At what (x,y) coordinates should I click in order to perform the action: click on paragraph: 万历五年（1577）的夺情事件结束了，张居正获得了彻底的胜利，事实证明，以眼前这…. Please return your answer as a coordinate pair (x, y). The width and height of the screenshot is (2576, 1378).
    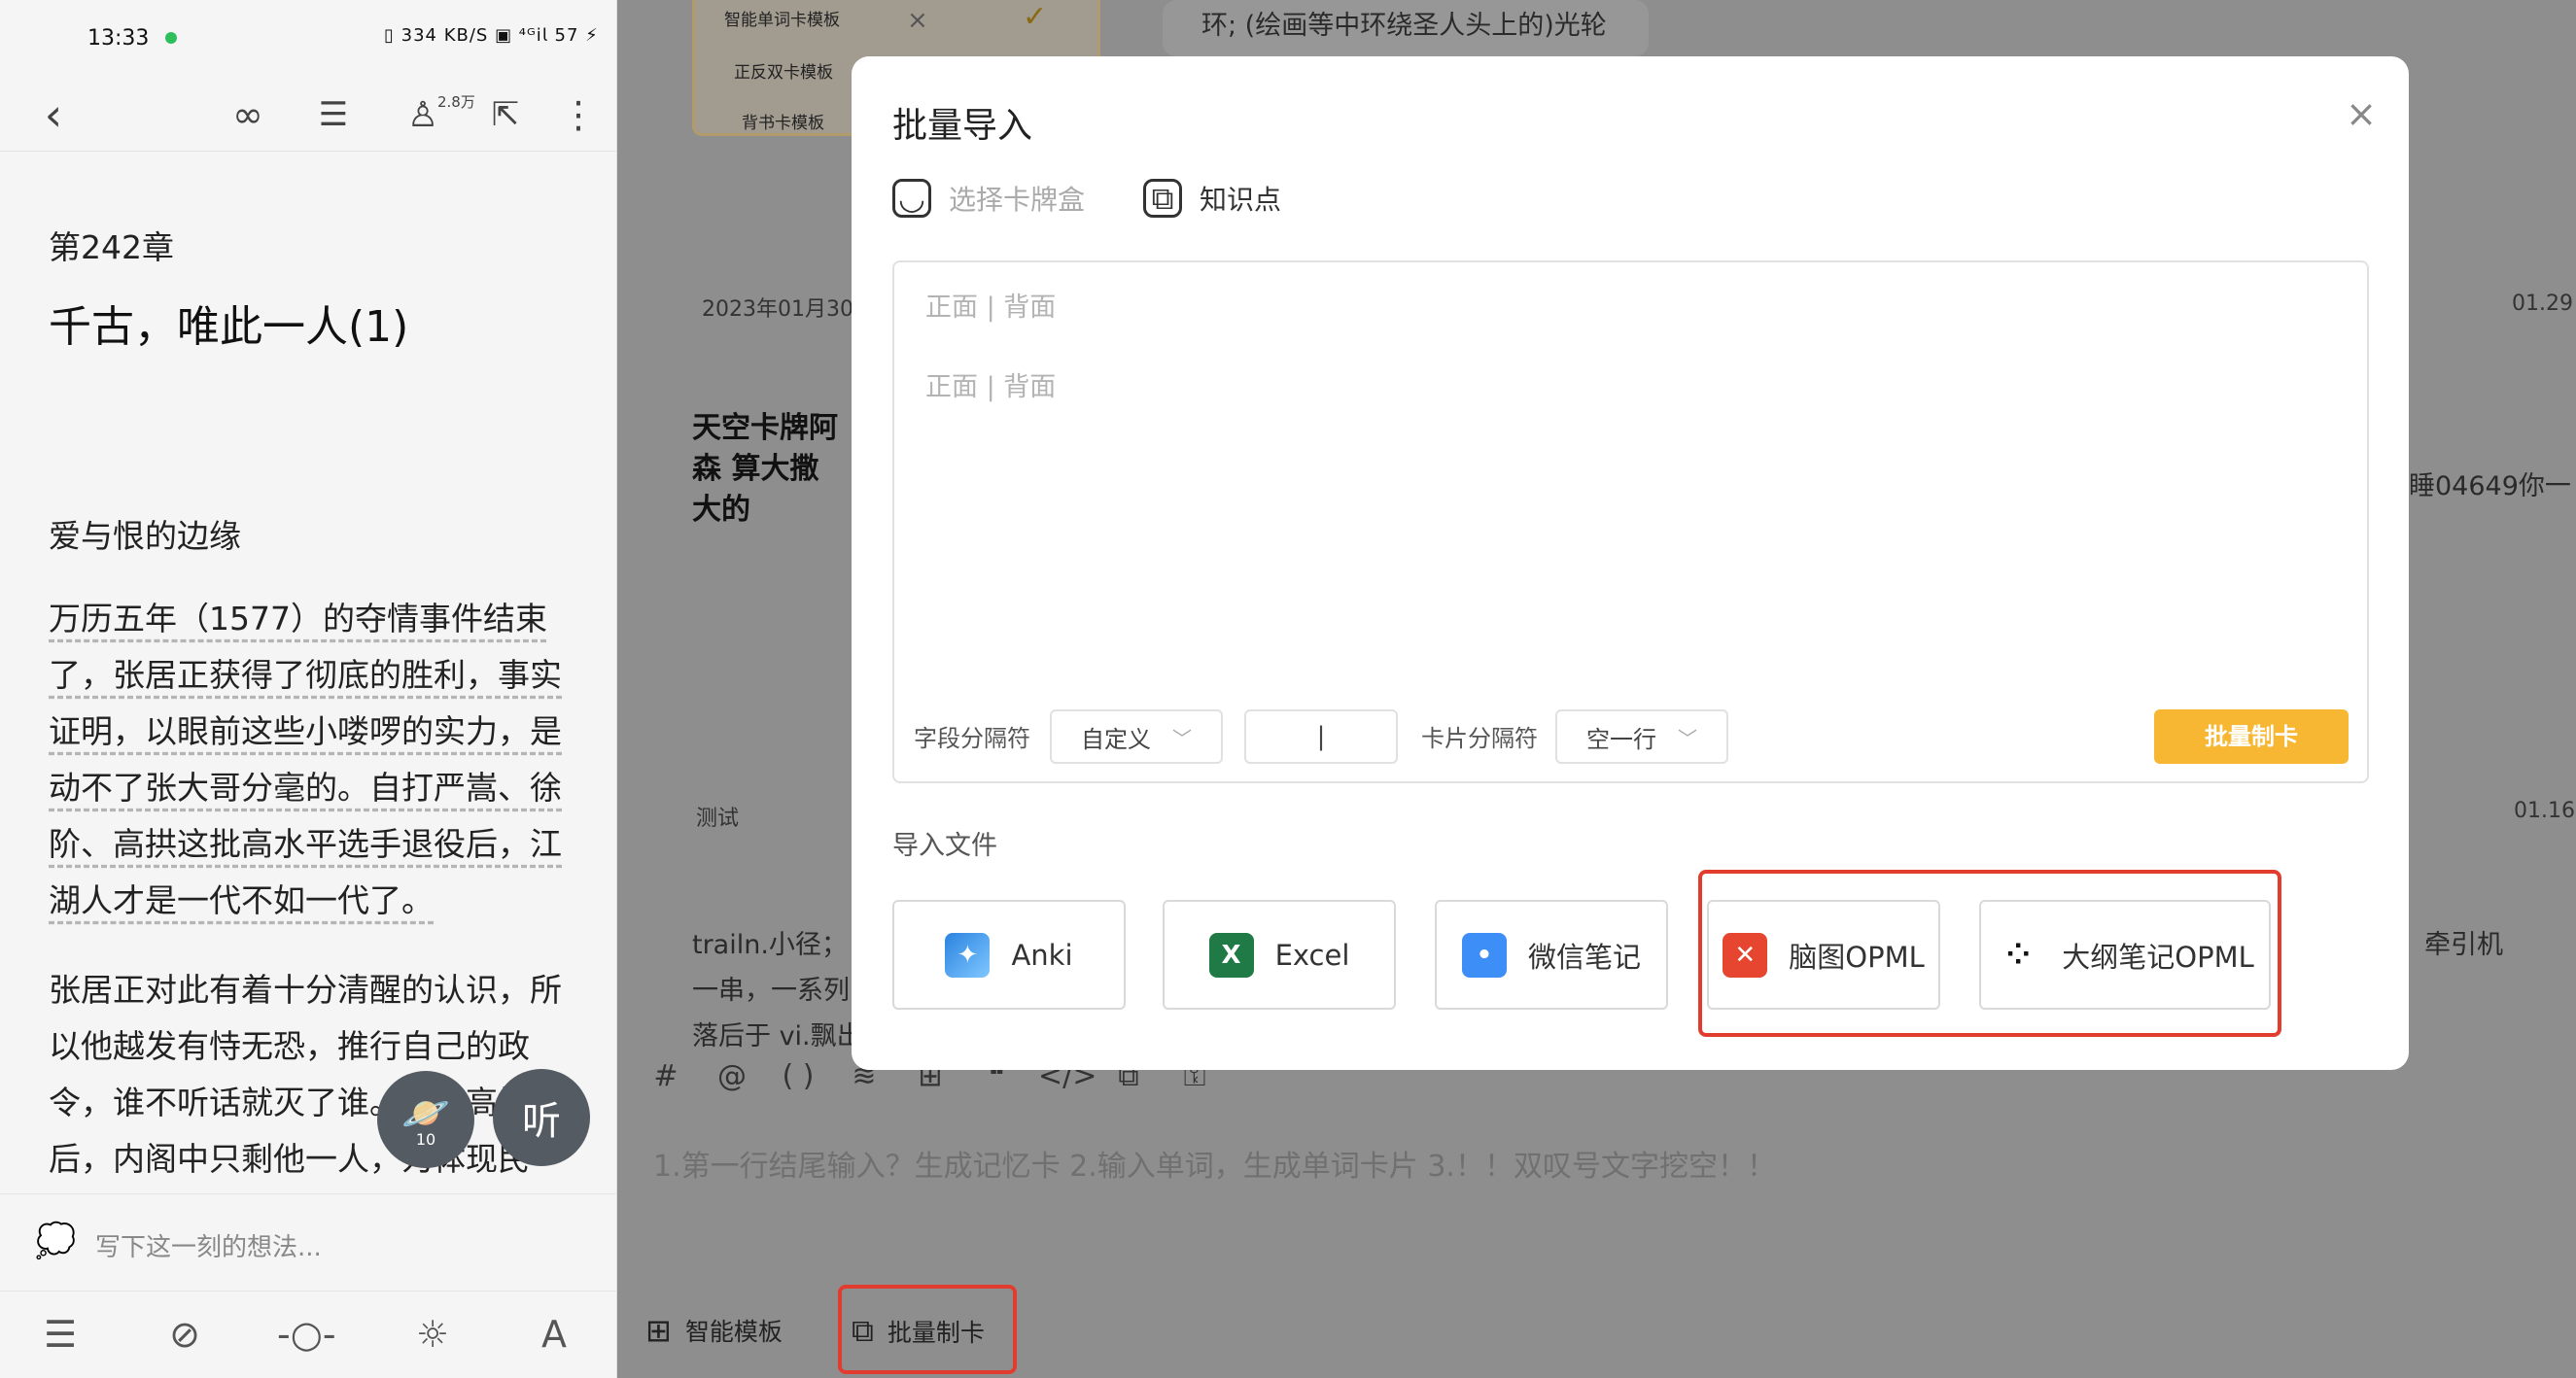
    Looking at the image, I should click on (313, 760).